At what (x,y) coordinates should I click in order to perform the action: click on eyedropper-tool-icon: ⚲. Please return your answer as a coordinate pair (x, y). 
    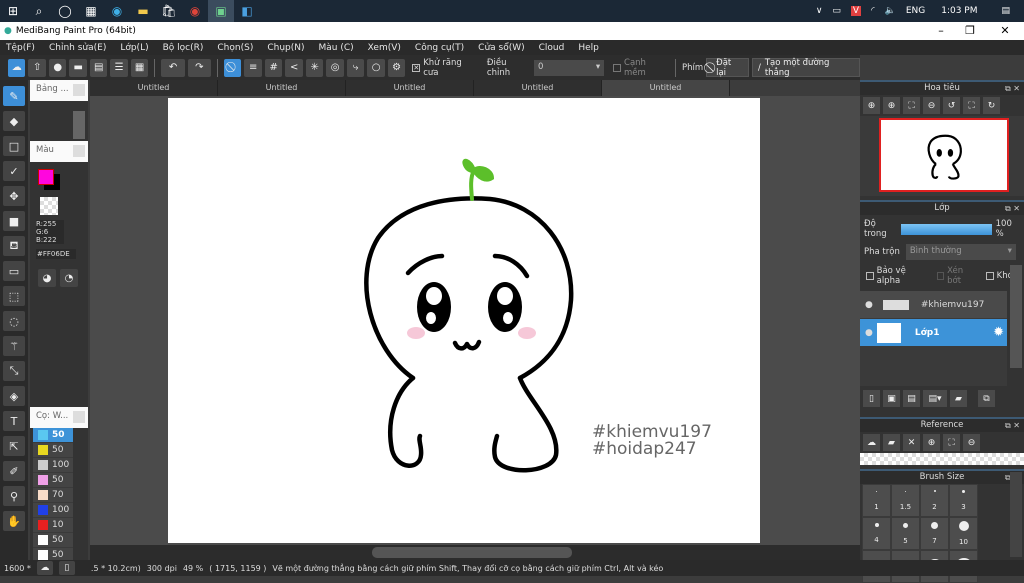
    Looking at the image, I should click on (14, 496).